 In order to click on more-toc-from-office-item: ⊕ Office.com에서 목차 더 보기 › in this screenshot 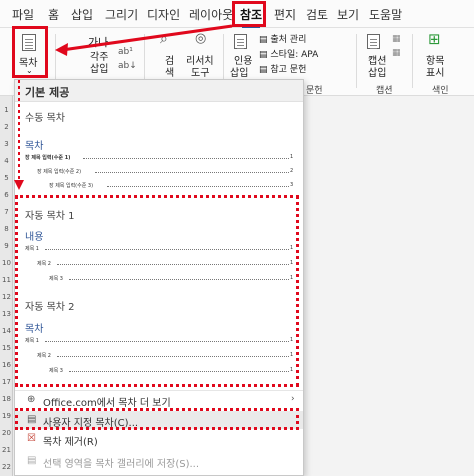, I will do `click(159, 399)`.